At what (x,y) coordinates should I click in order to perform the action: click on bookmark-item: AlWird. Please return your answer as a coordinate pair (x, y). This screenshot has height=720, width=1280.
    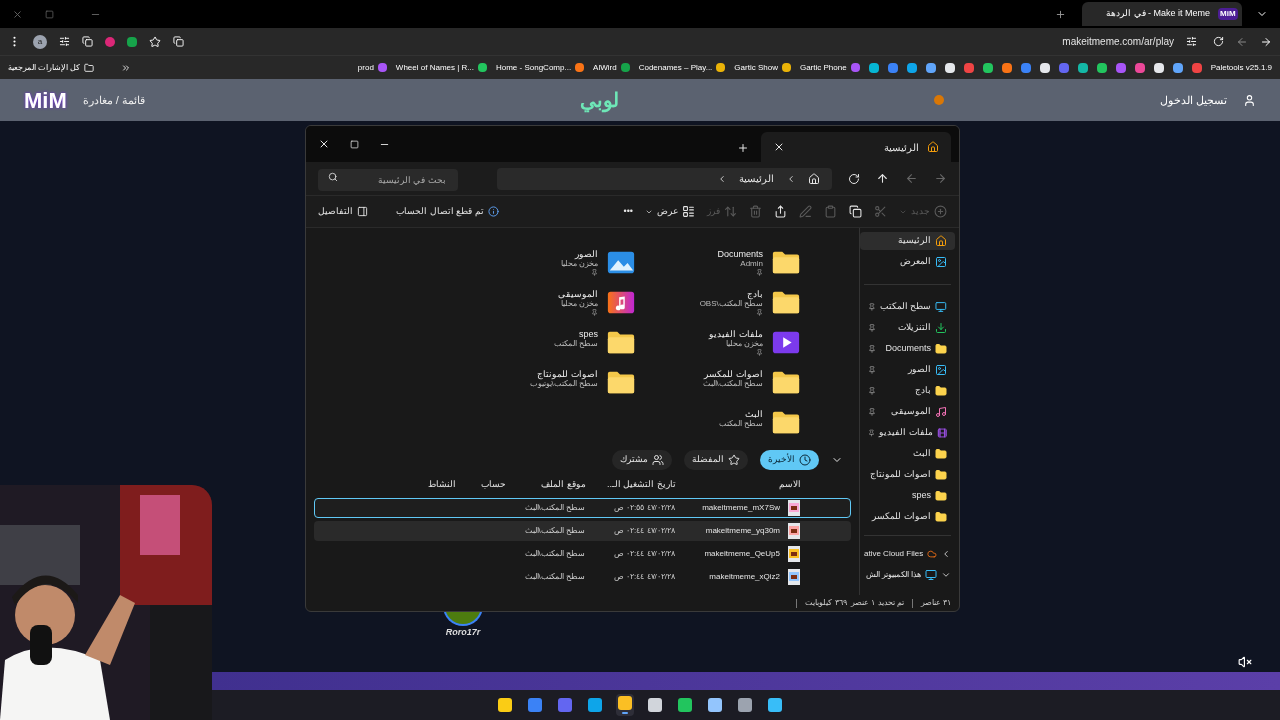
    Looking at the image, I should click on (611, 67).